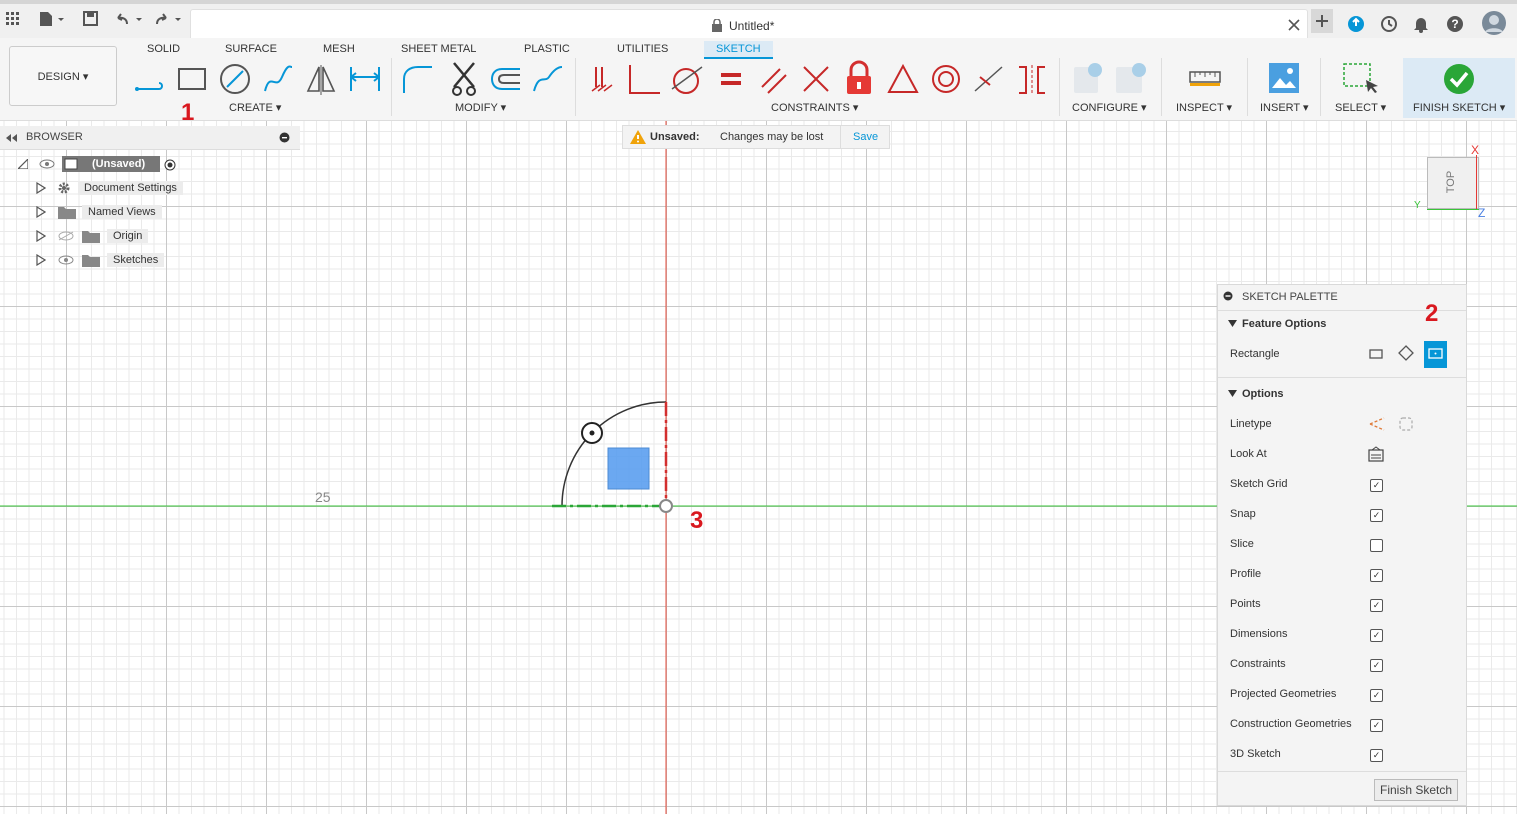  I want to click on user-avatar-icon, so click(1494, 23).